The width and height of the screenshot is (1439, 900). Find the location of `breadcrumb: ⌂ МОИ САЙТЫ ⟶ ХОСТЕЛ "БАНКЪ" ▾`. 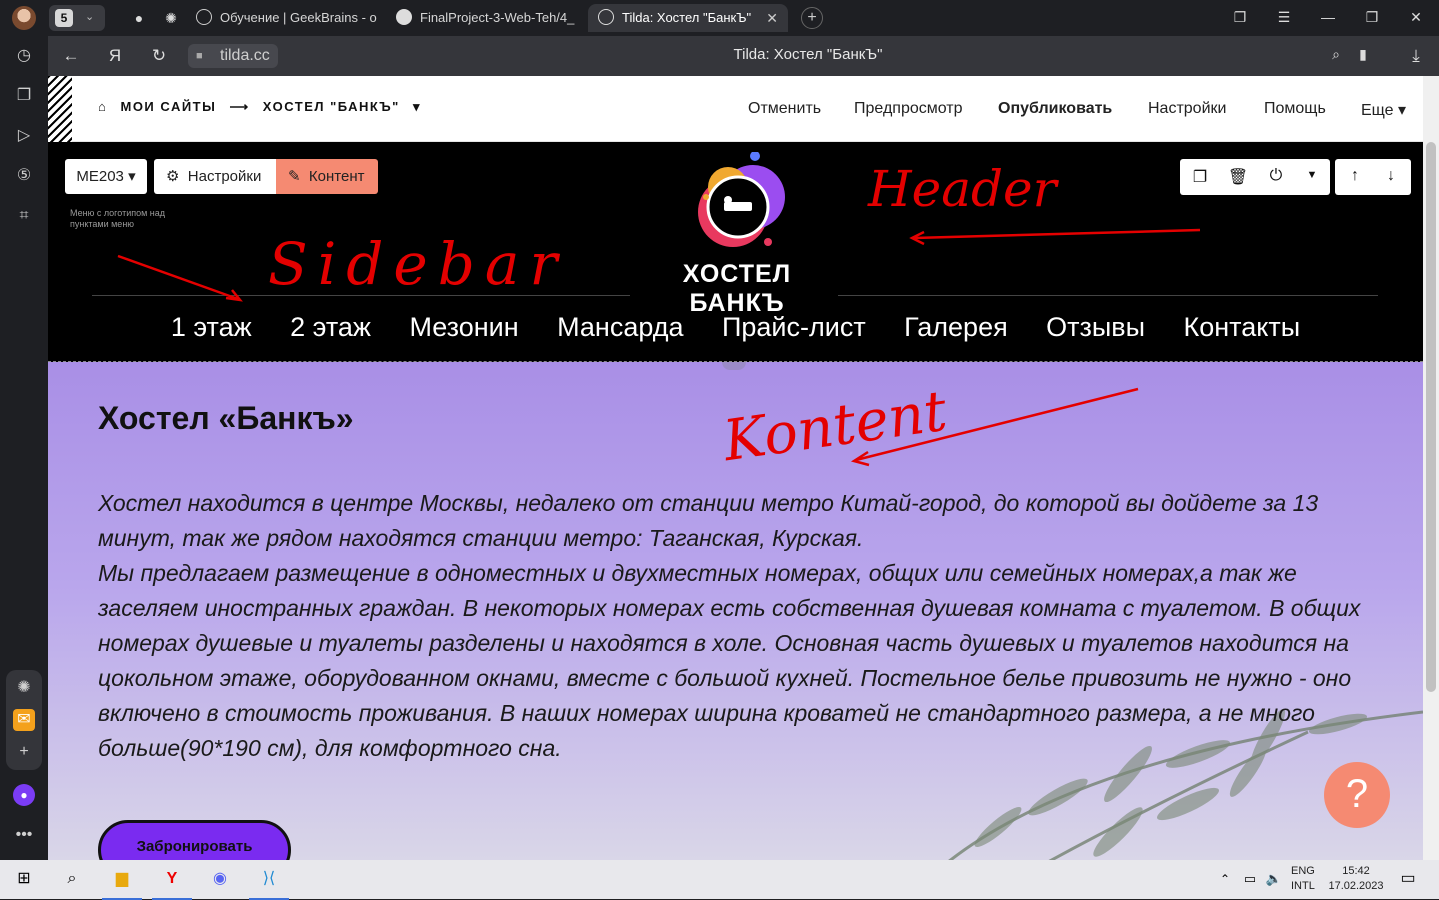

breadcrumb: ⌂ МОИ САЙТЫ ⟶ ХОСТЕЛ "БАНКЪ" ▾ is located at coordinates (263, 107).